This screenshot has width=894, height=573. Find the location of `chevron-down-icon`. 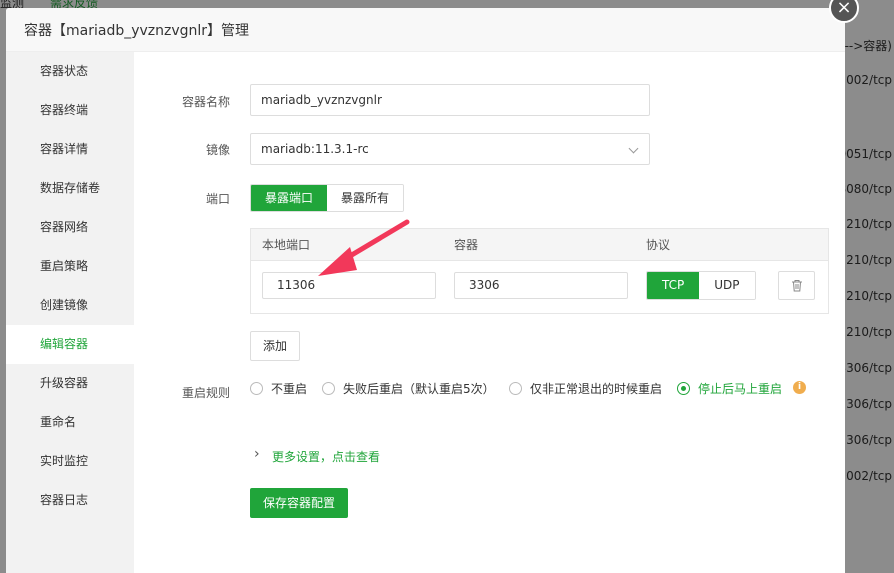

chevron-down-icon is located at coordinates (633, 148).